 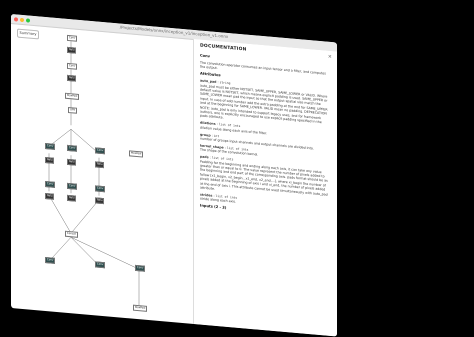 What do you see at coordinates (330, 57) in the screenshot?
I see `close-icon: ×` at bounding box center [330, 57].